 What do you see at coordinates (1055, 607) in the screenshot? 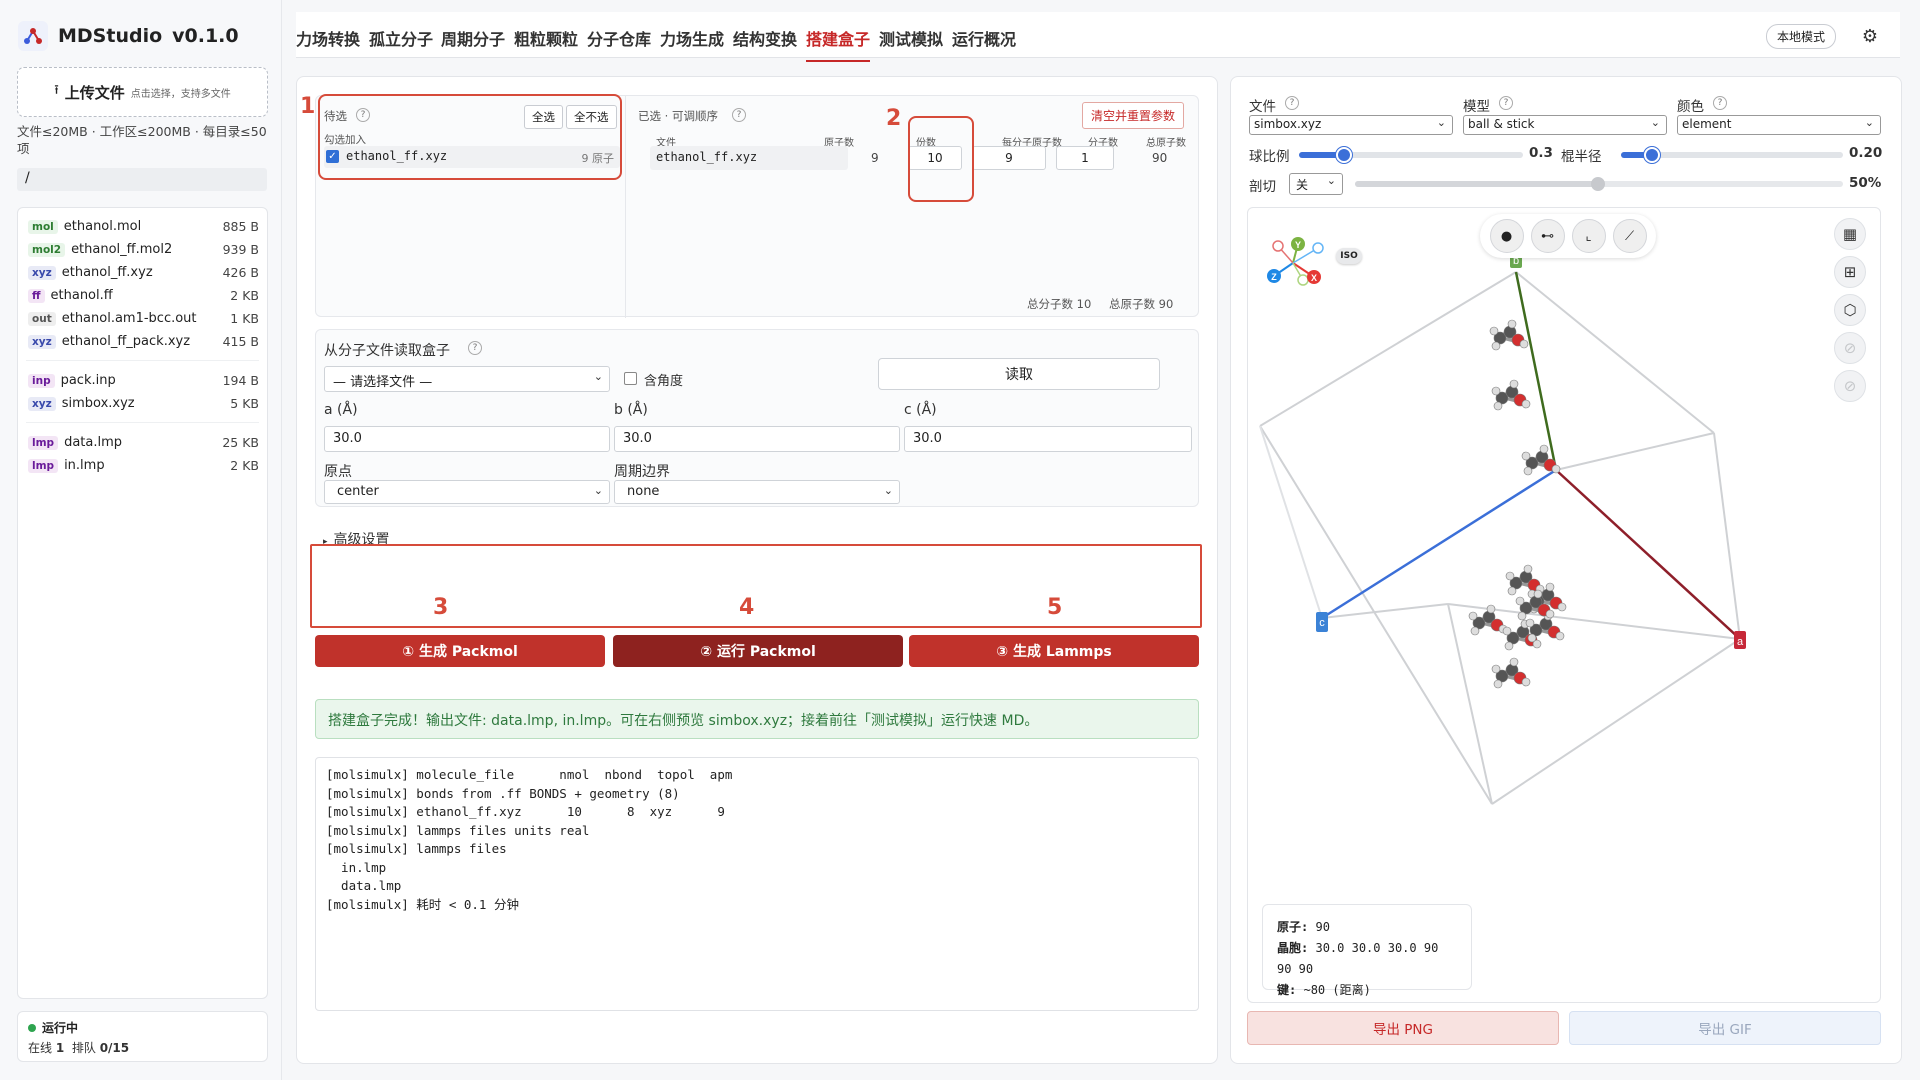
I see `annotation-number-5: 5` at bounding box center [1055, 607].